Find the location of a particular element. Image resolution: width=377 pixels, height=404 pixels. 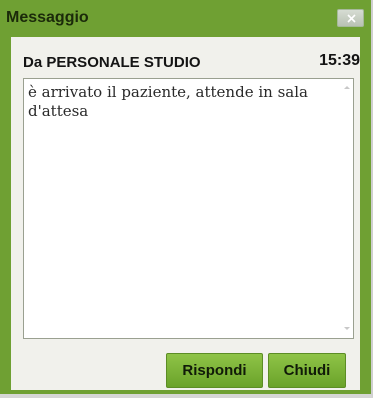

vertical-scrollbar is located at coordinates (347, 208).